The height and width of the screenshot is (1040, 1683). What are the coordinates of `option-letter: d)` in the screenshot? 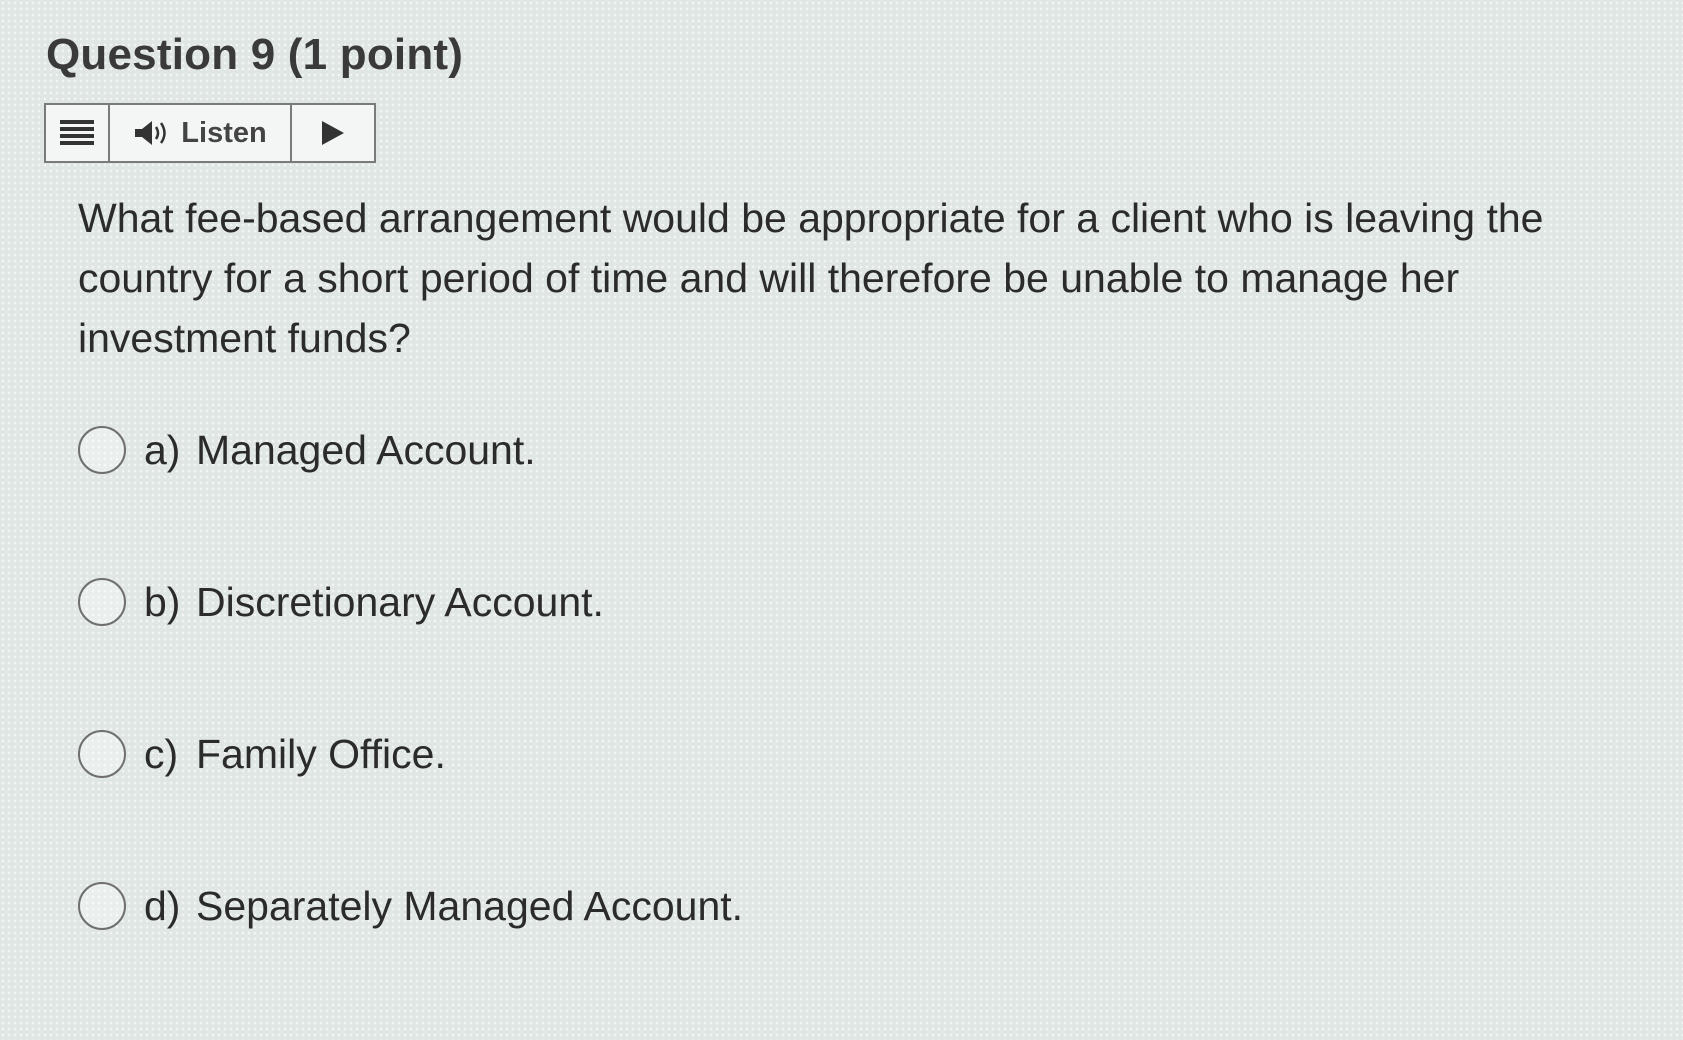 It's located at (162, 905).